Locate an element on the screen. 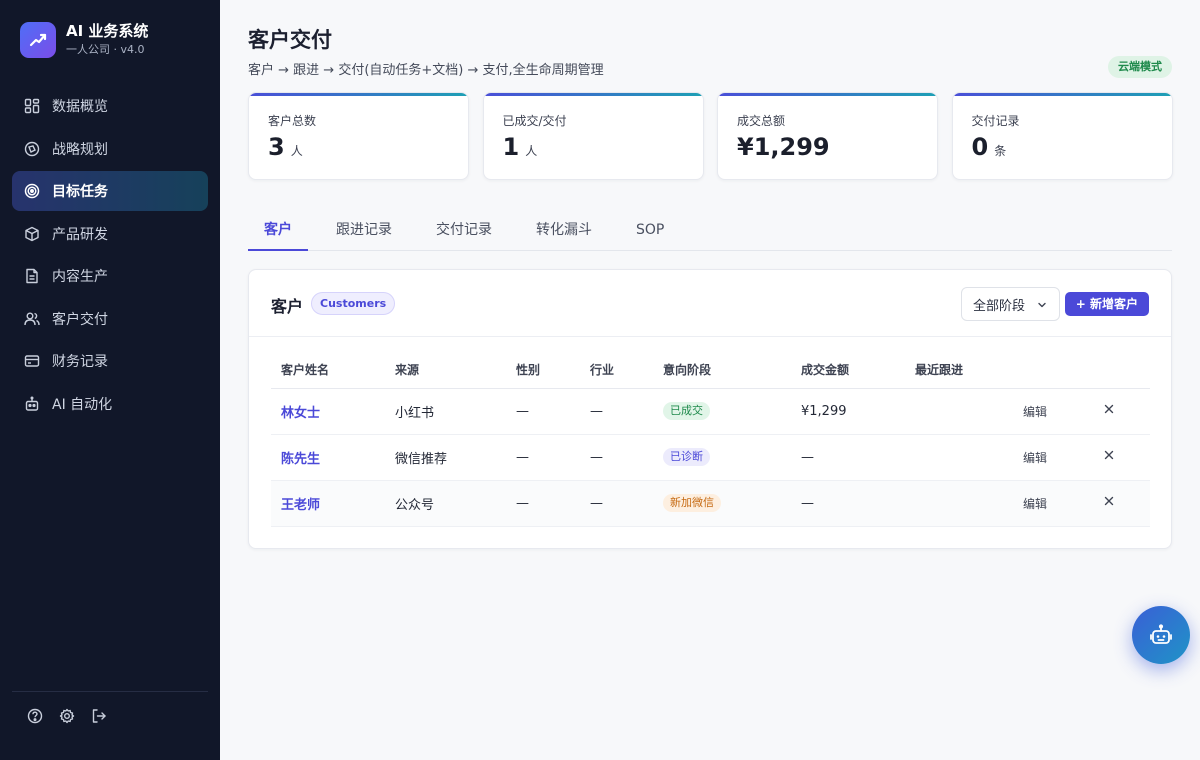  cell-source: 公众号 is located at coordinates (445, 503).